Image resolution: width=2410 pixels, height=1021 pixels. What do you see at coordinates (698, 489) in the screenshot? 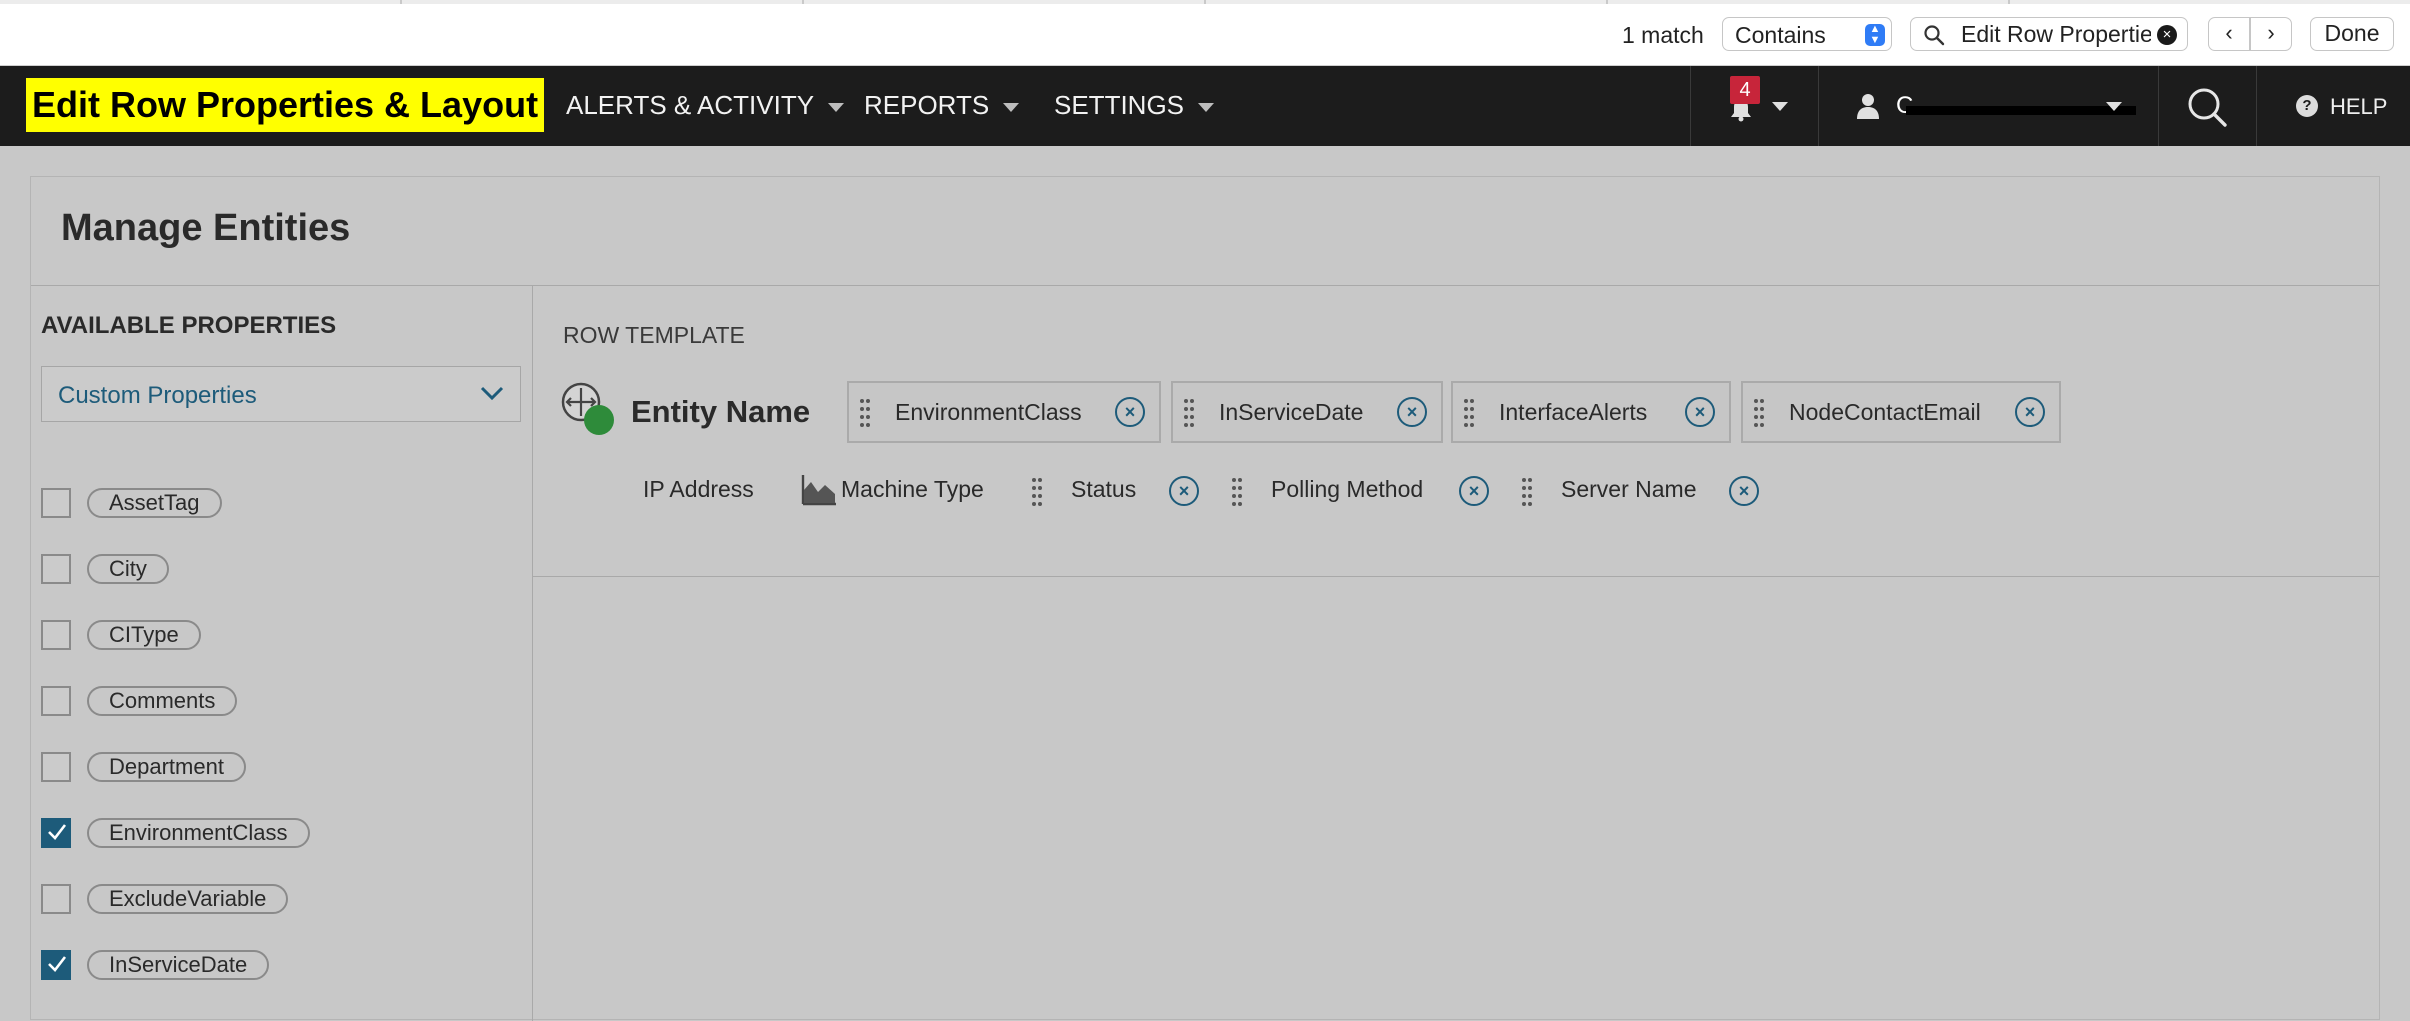
I see `ip-address-field: IP Address` at bounding box center [698, 489].